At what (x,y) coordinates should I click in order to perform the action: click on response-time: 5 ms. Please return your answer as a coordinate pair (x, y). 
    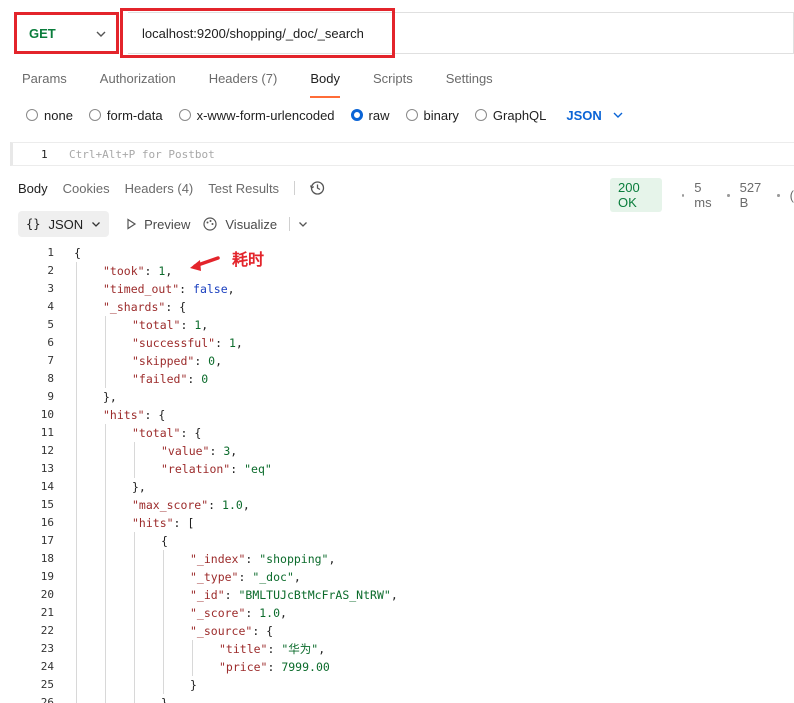
    Looking at the image, I should click on (705, 195).